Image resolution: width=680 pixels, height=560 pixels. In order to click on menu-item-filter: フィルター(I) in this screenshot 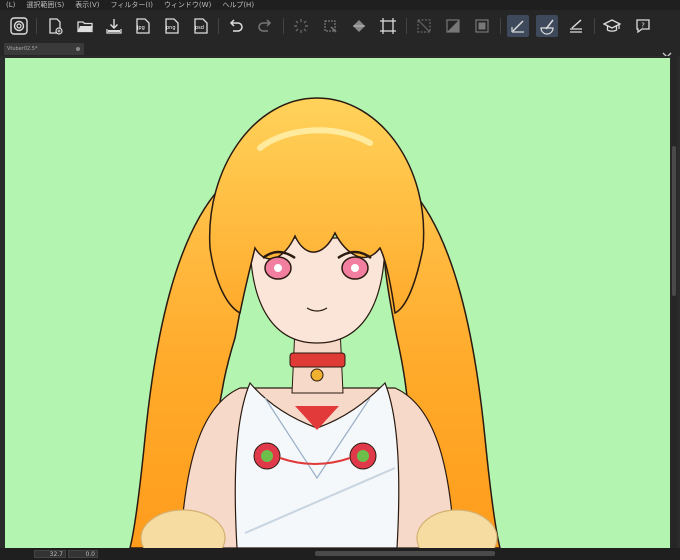, I will do `click(131, 5)`.